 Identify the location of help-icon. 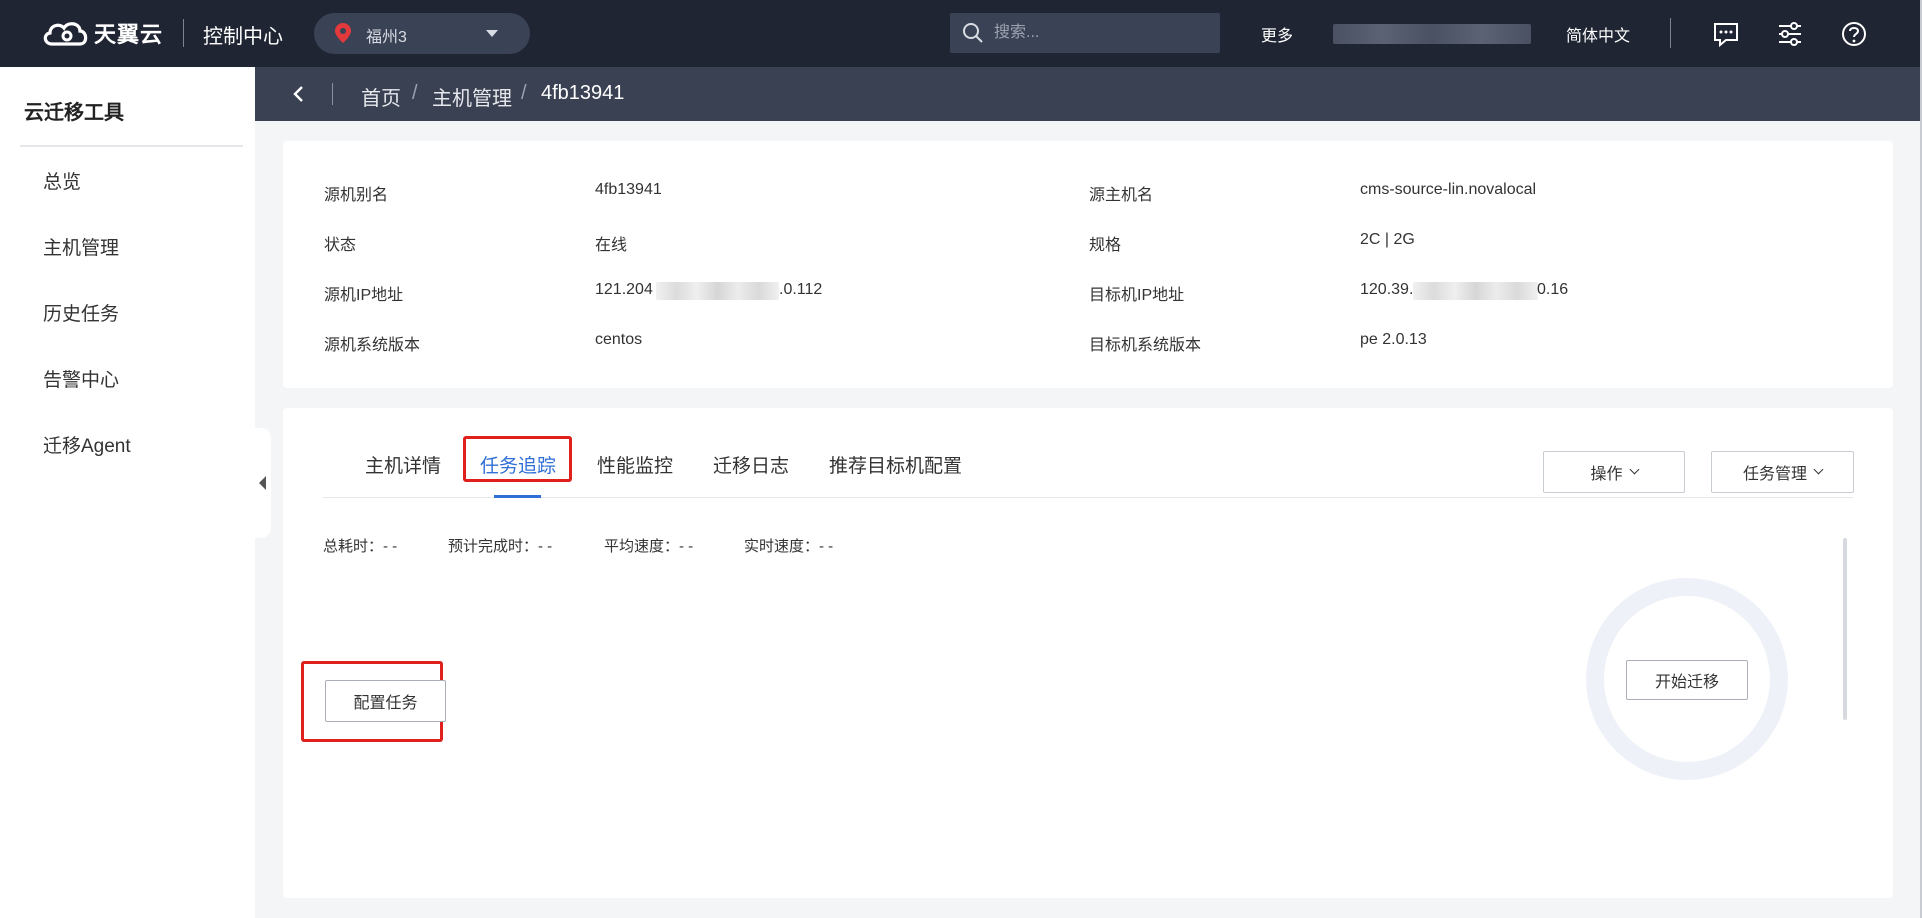
(1854, 34).